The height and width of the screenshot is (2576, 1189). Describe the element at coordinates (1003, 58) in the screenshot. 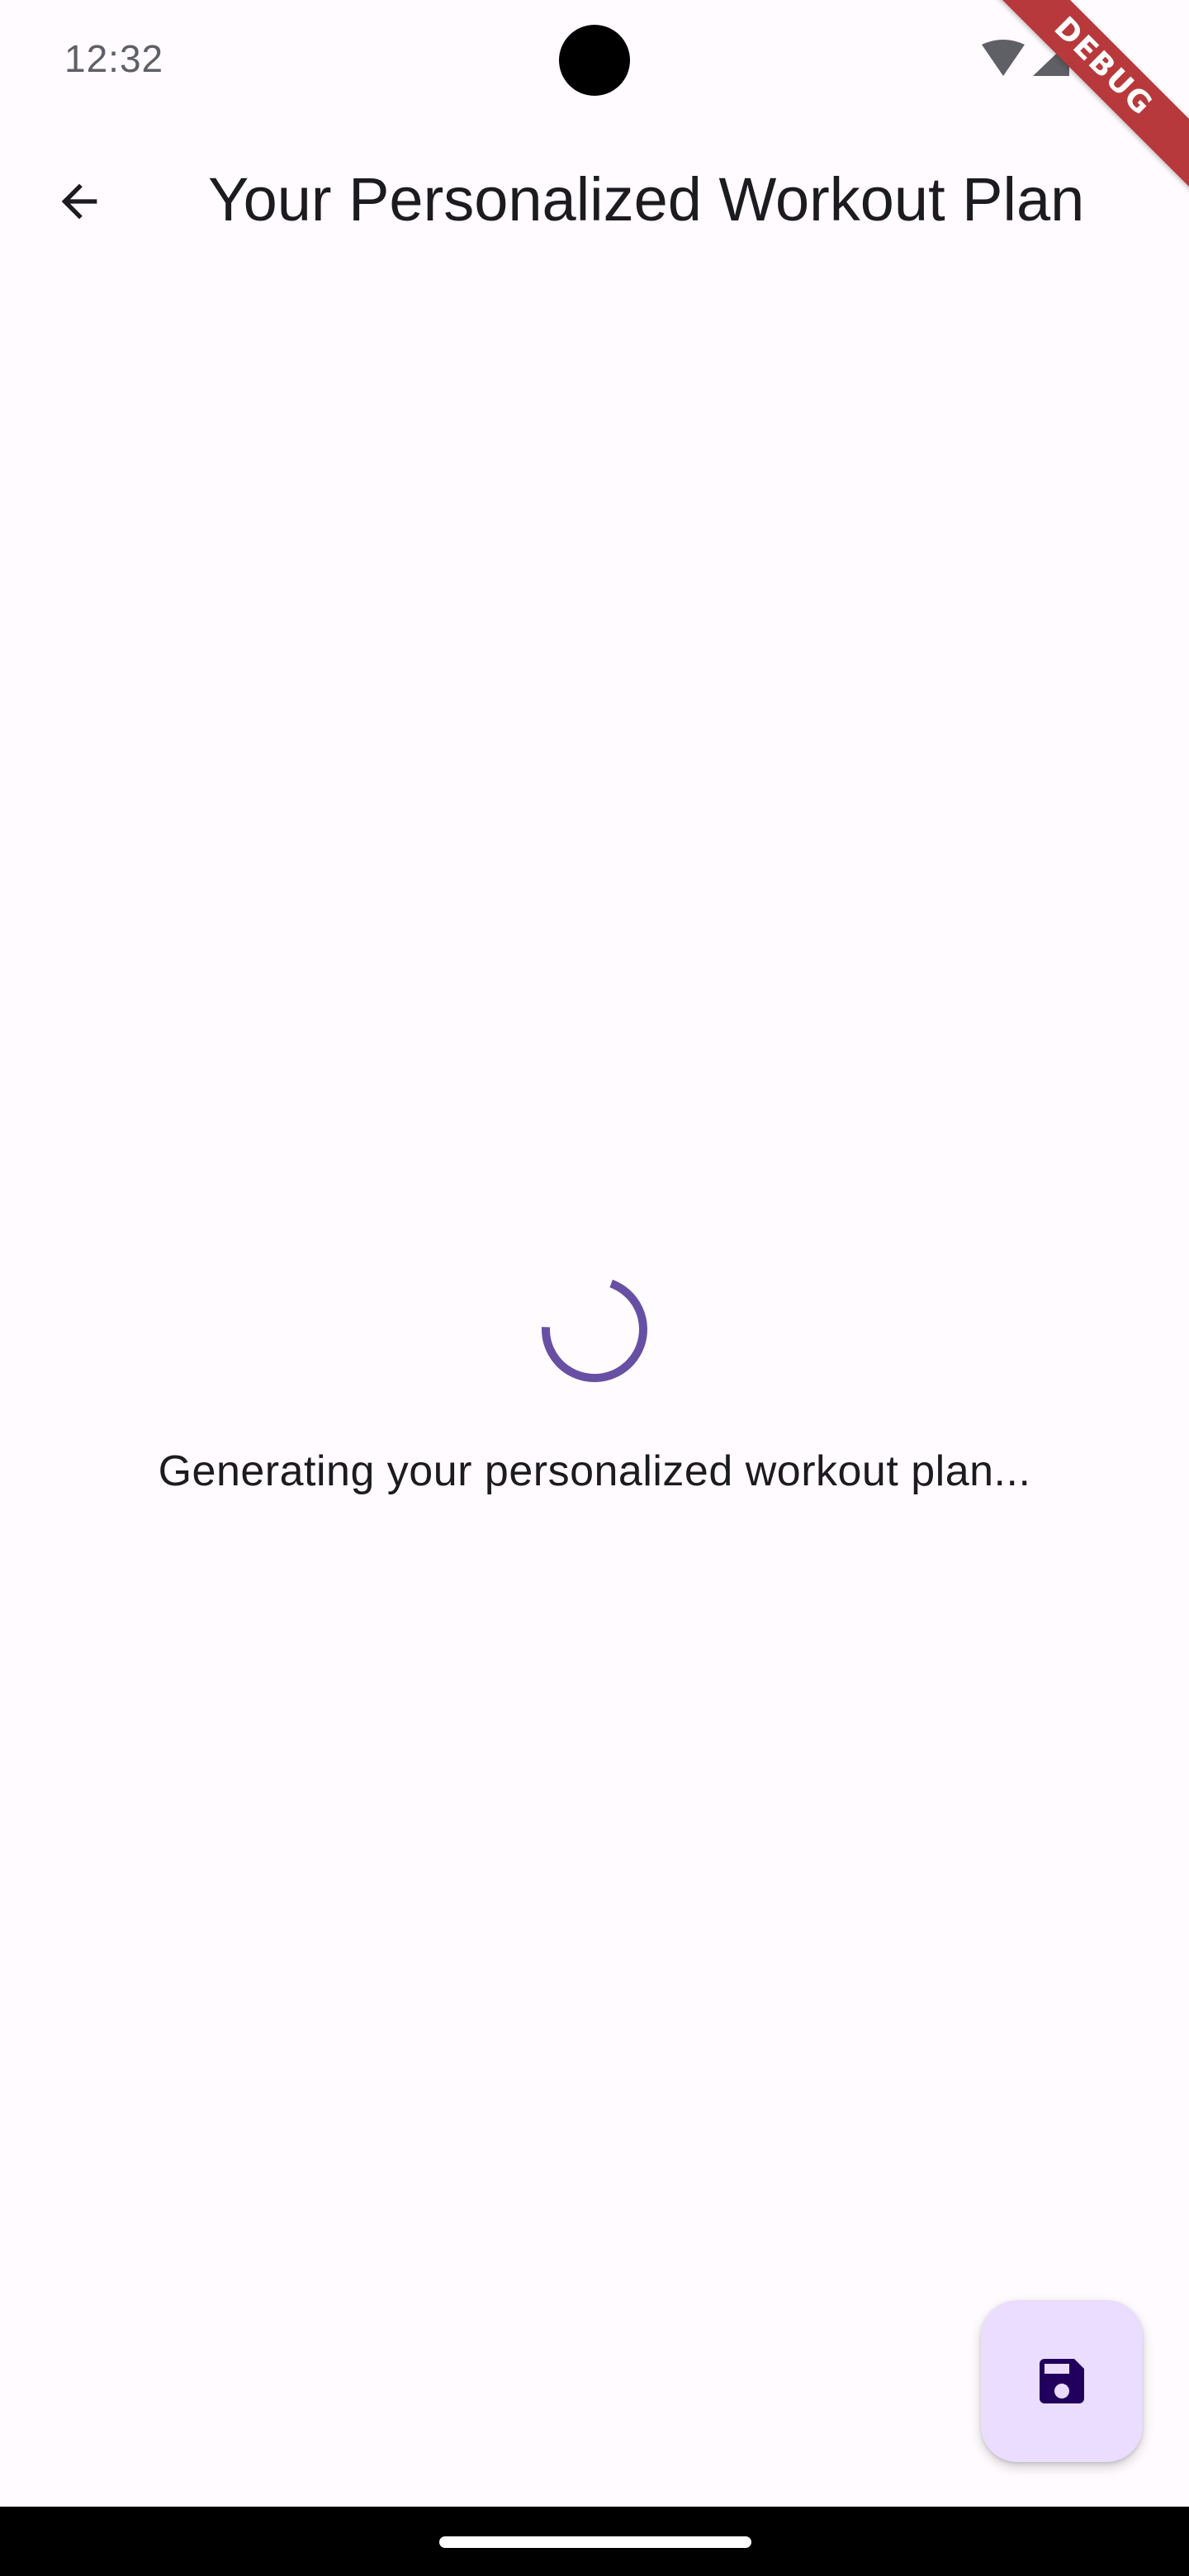

I see `wifi-icon` at that location.